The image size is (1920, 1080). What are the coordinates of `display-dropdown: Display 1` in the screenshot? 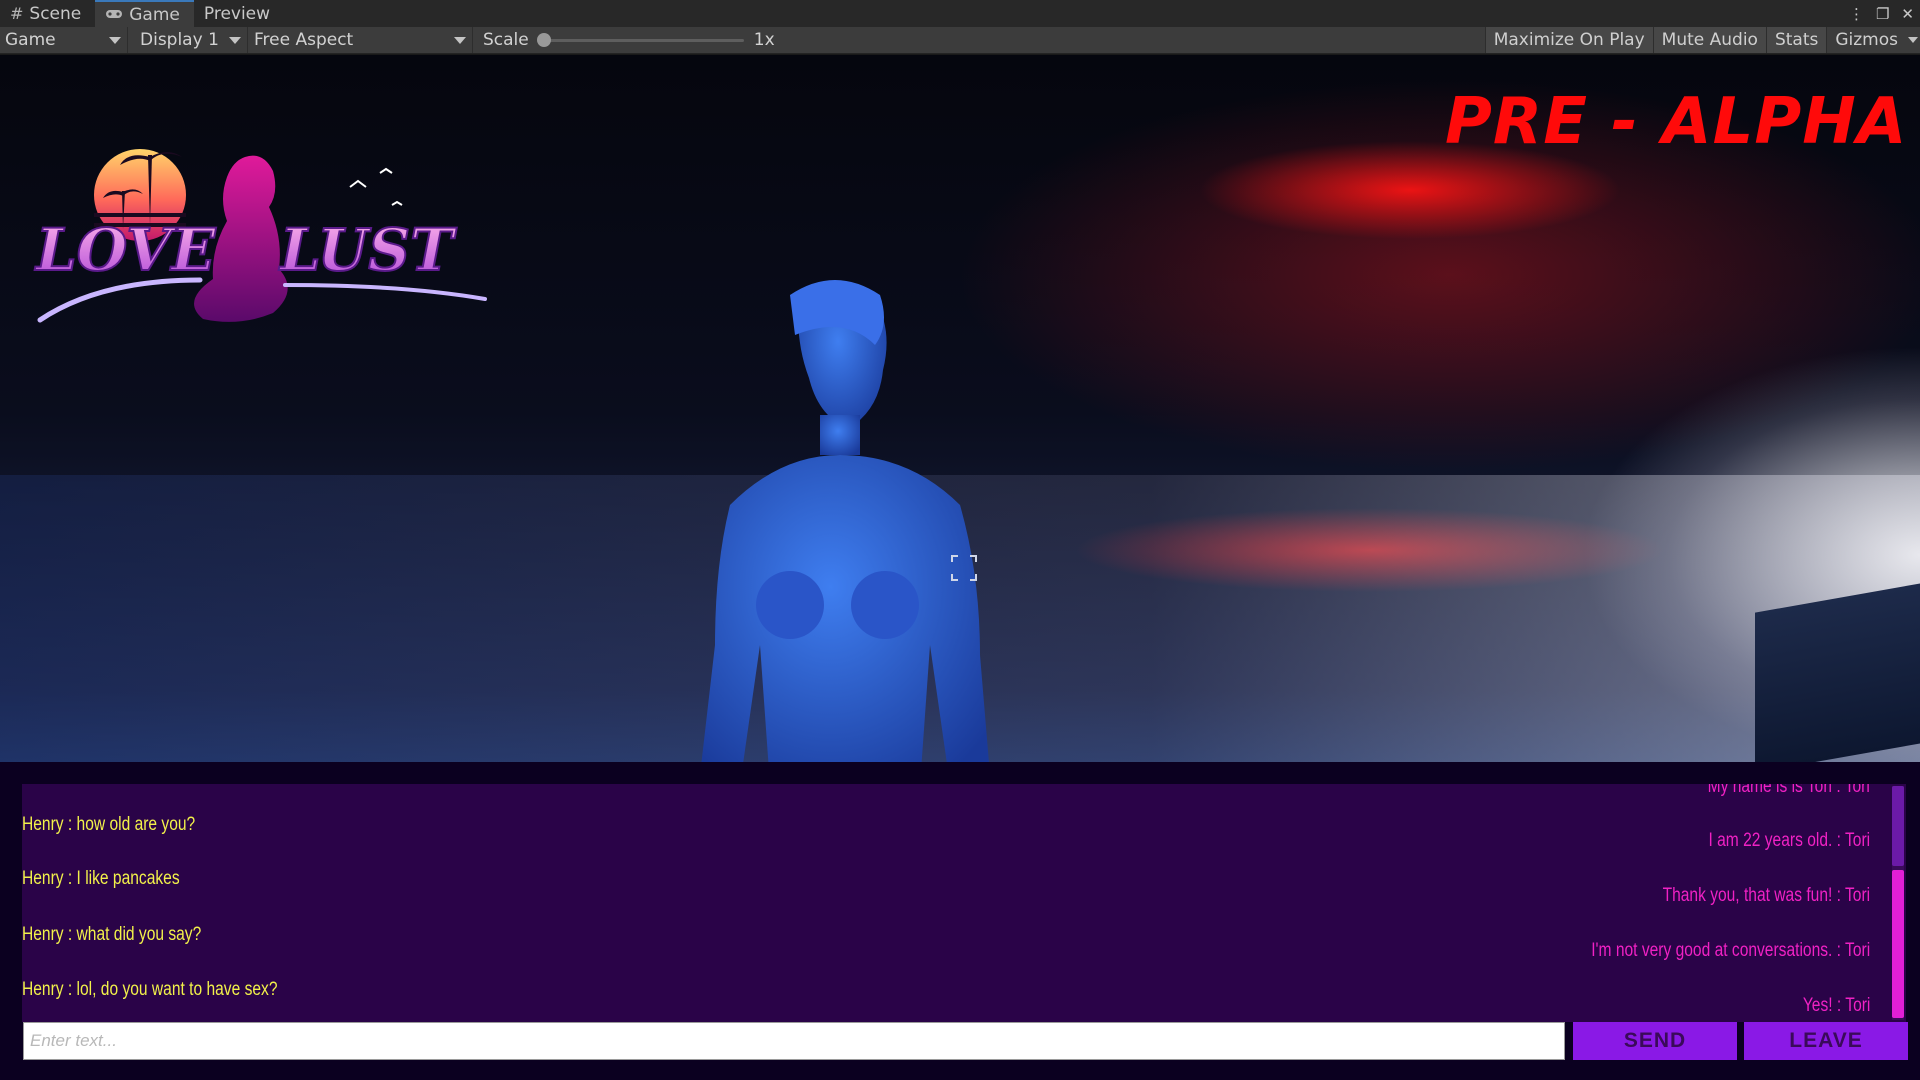 It's located at (188, 40).